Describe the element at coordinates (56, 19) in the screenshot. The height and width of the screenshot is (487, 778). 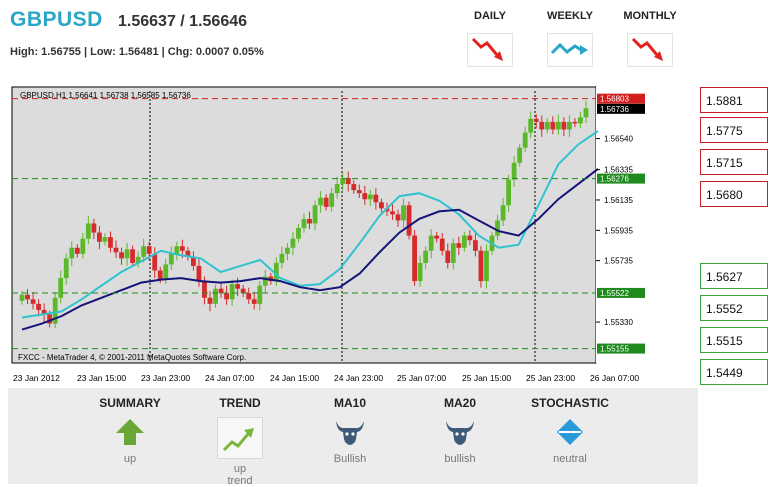
I see `symbol-title: GBPUSD` at that location.